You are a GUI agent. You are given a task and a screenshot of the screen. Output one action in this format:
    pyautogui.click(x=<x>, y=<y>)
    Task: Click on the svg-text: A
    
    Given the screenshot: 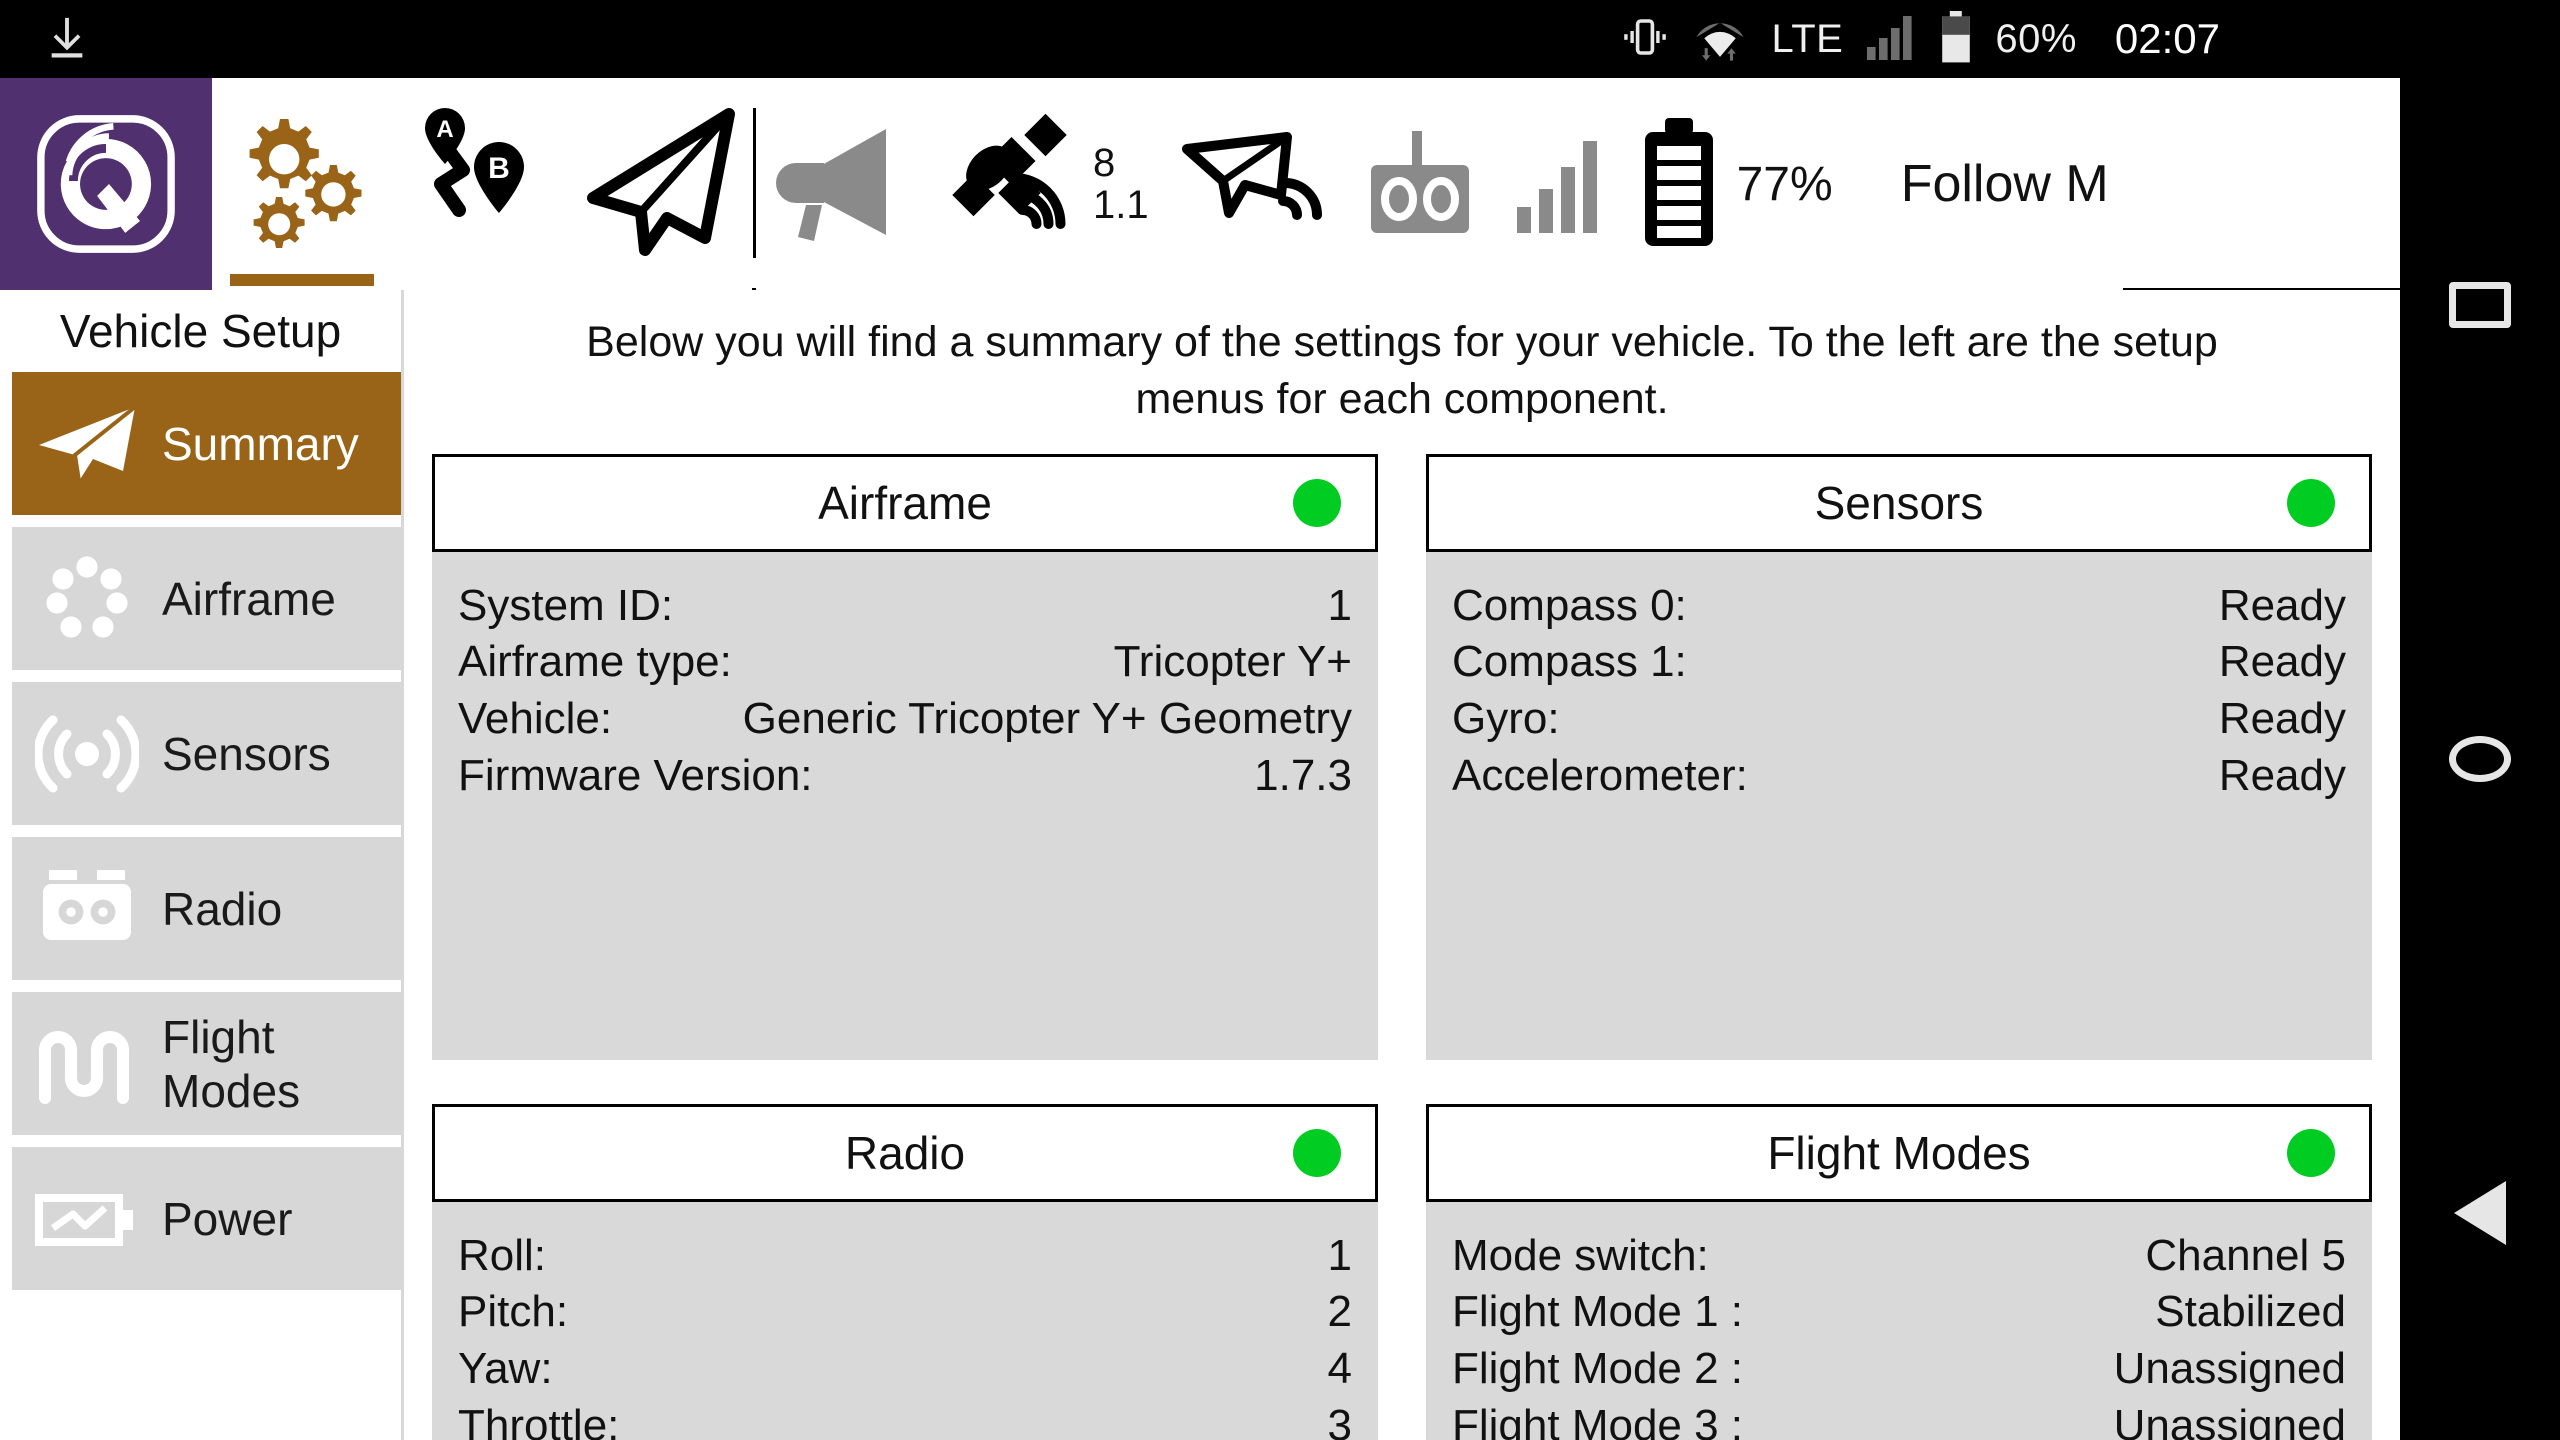 What is the action you would take?
    pyautogui.click(x=444, y=129)
    